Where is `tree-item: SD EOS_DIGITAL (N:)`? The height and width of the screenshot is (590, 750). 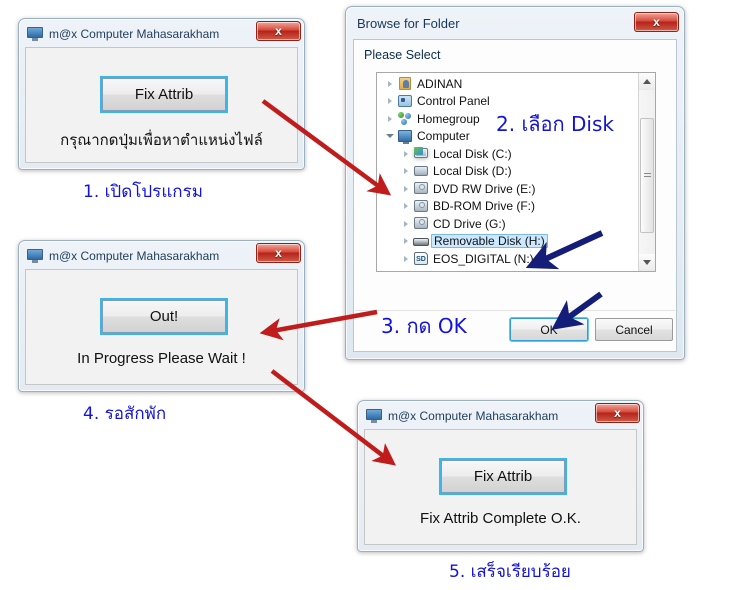 tree-item: SD EOS_DIGITAL (N:) is located at coordinates (507, 259).